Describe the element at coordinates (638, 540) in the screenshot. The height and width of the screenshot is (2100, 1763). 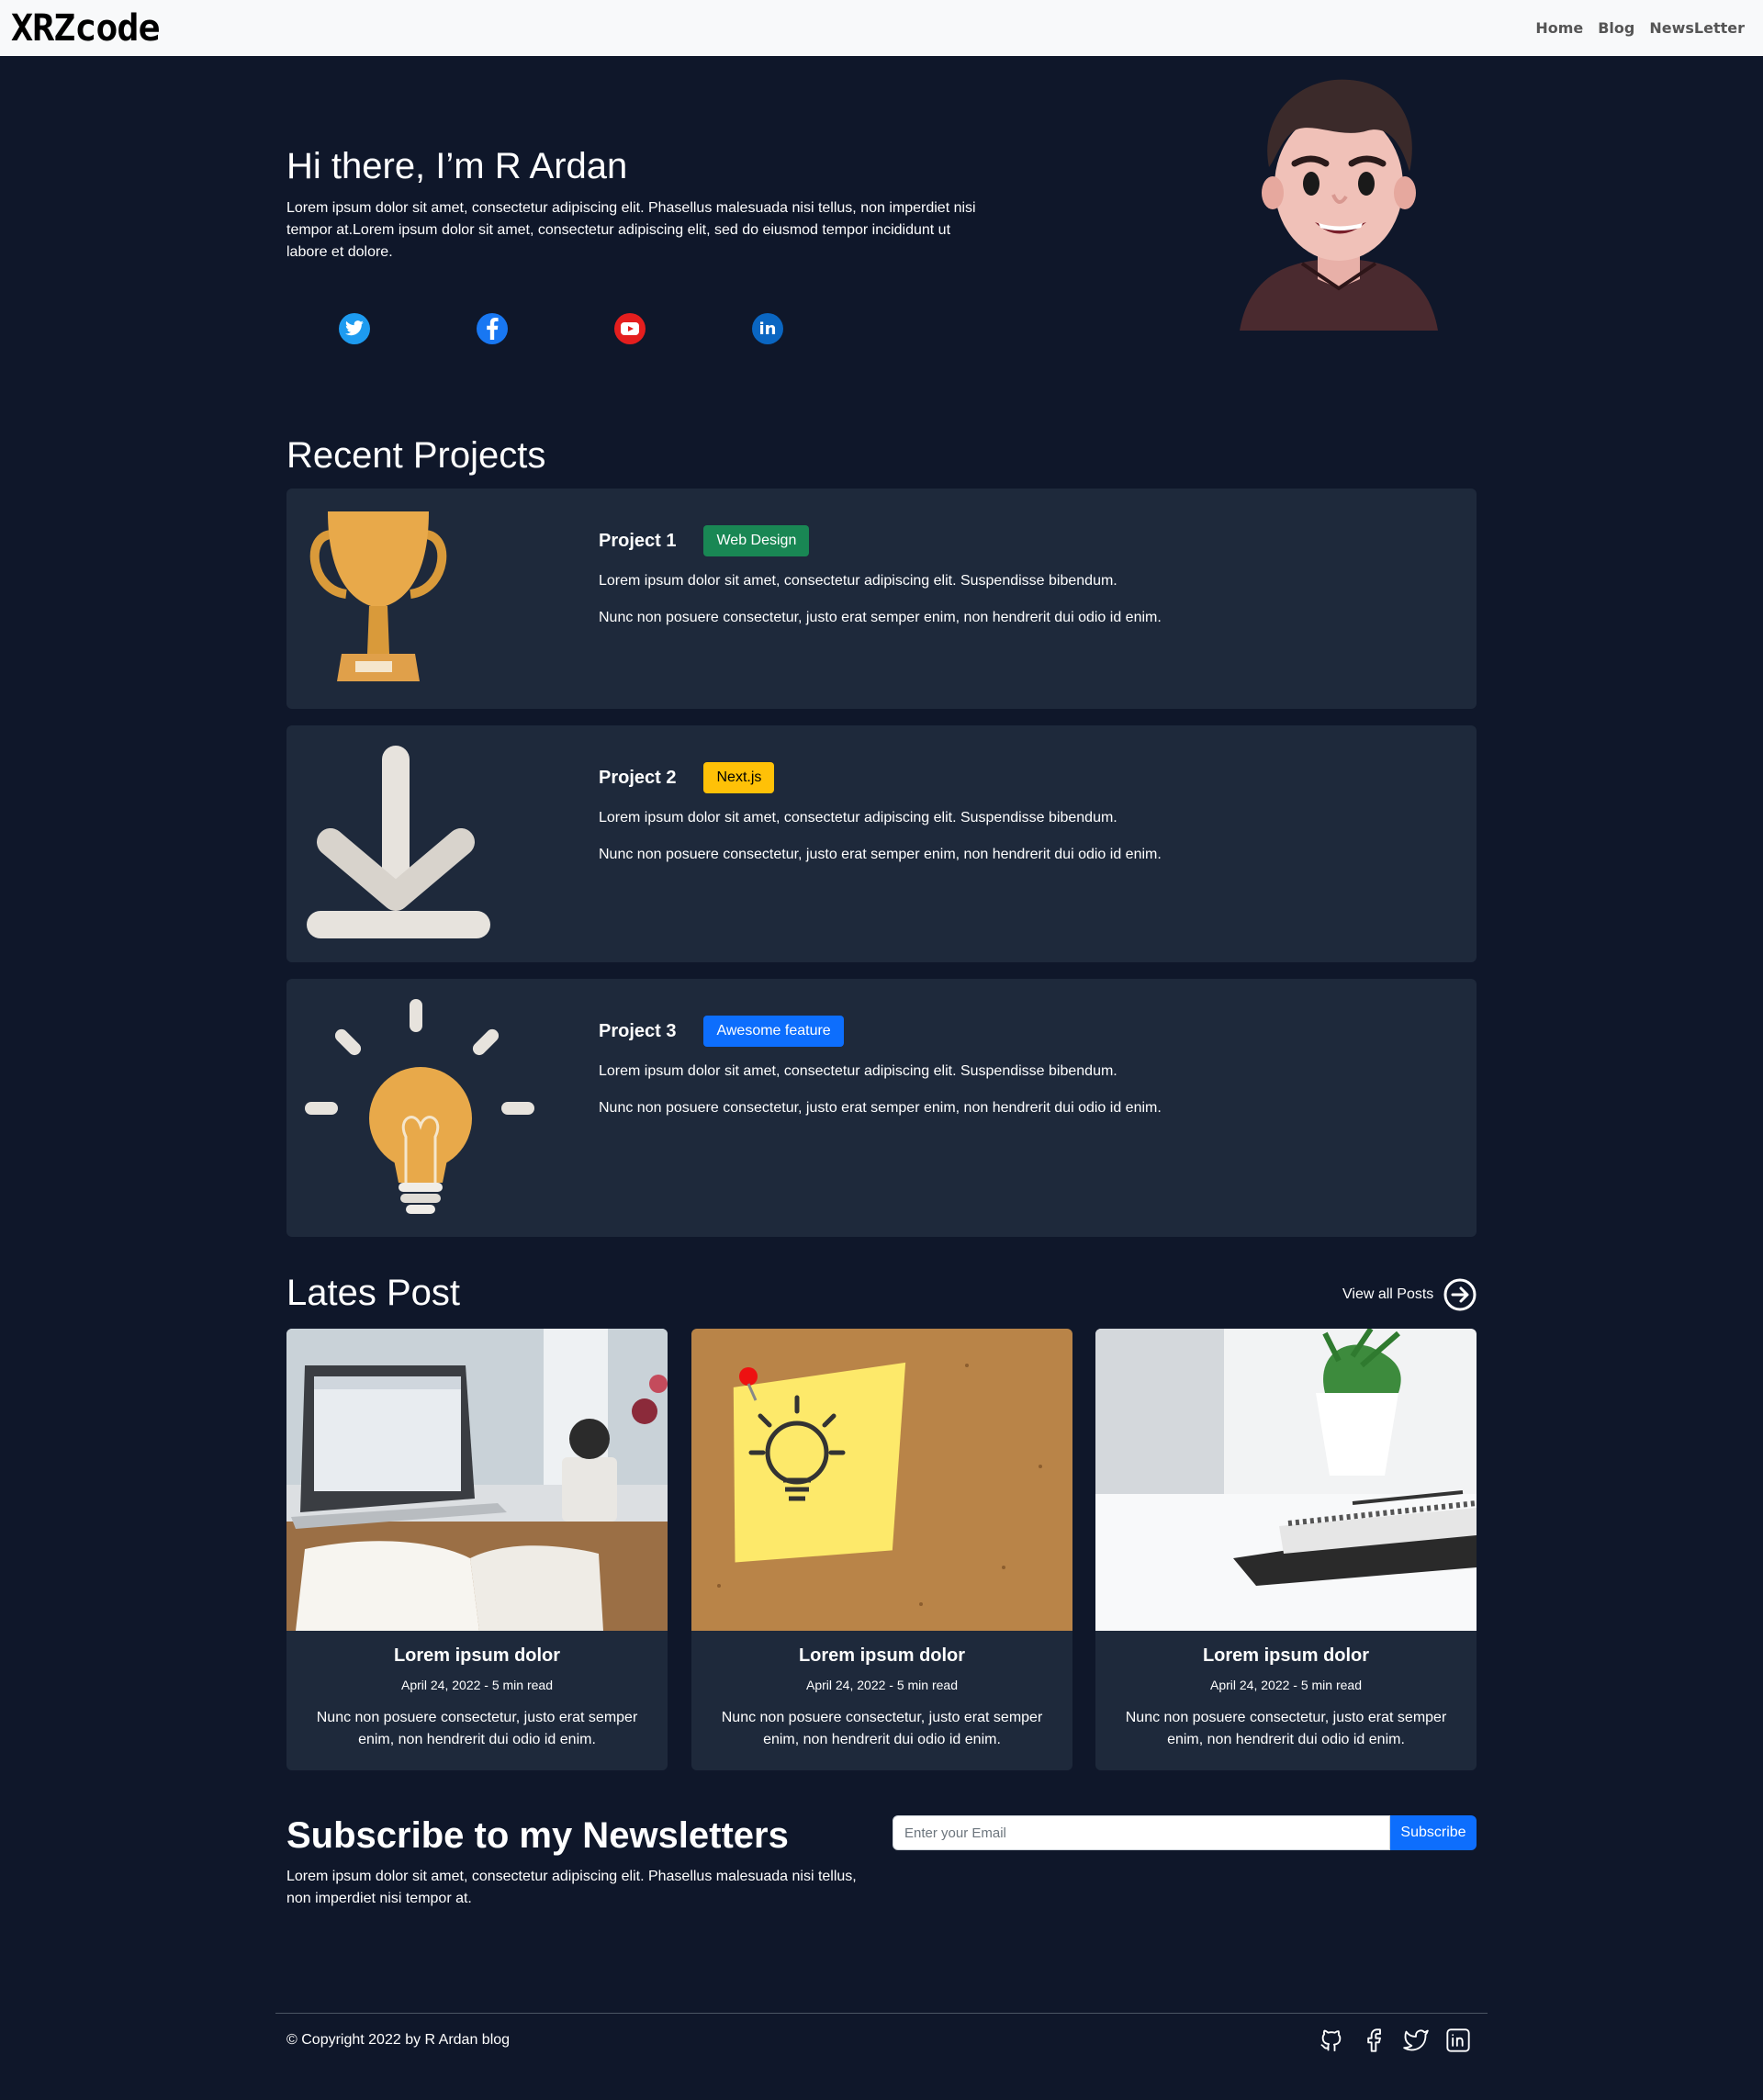
I see `project-title: Project 1` at that location.